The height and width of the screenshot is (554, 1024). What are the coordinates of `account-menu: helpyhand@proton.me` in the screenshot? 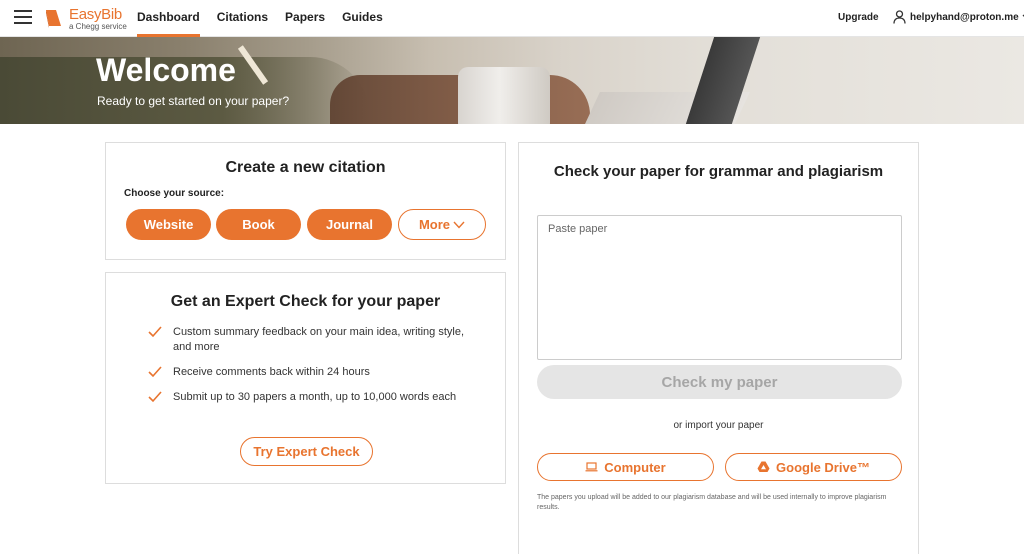 It's located at (958, 17).